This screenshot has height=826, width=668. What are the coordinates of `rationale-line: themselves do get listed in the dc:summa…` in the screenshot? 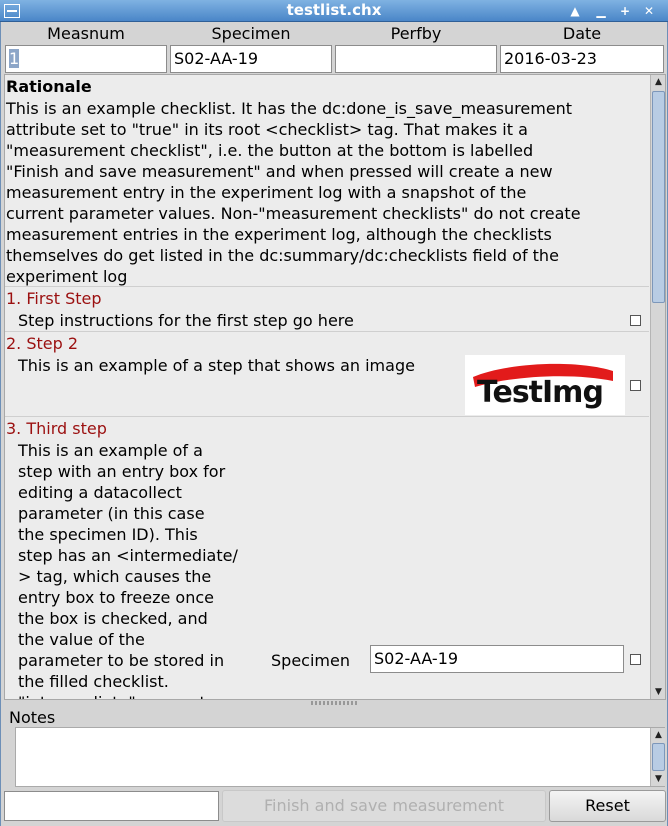 It's located at (282, 255).